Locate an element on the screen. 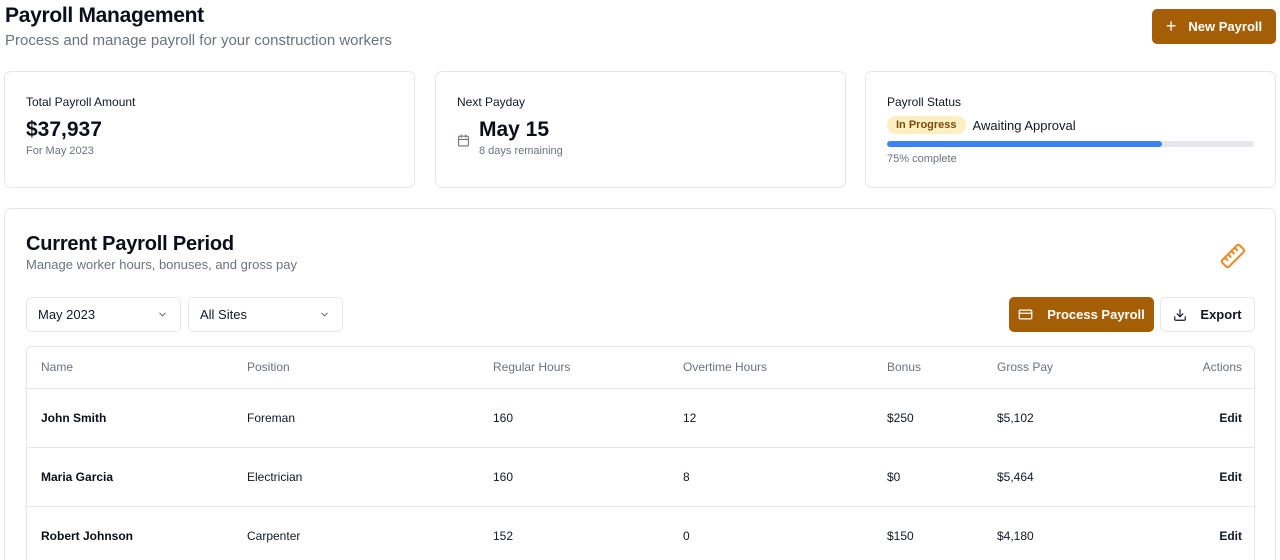  status-badge: In Progress is located at coordinates (926, 125).